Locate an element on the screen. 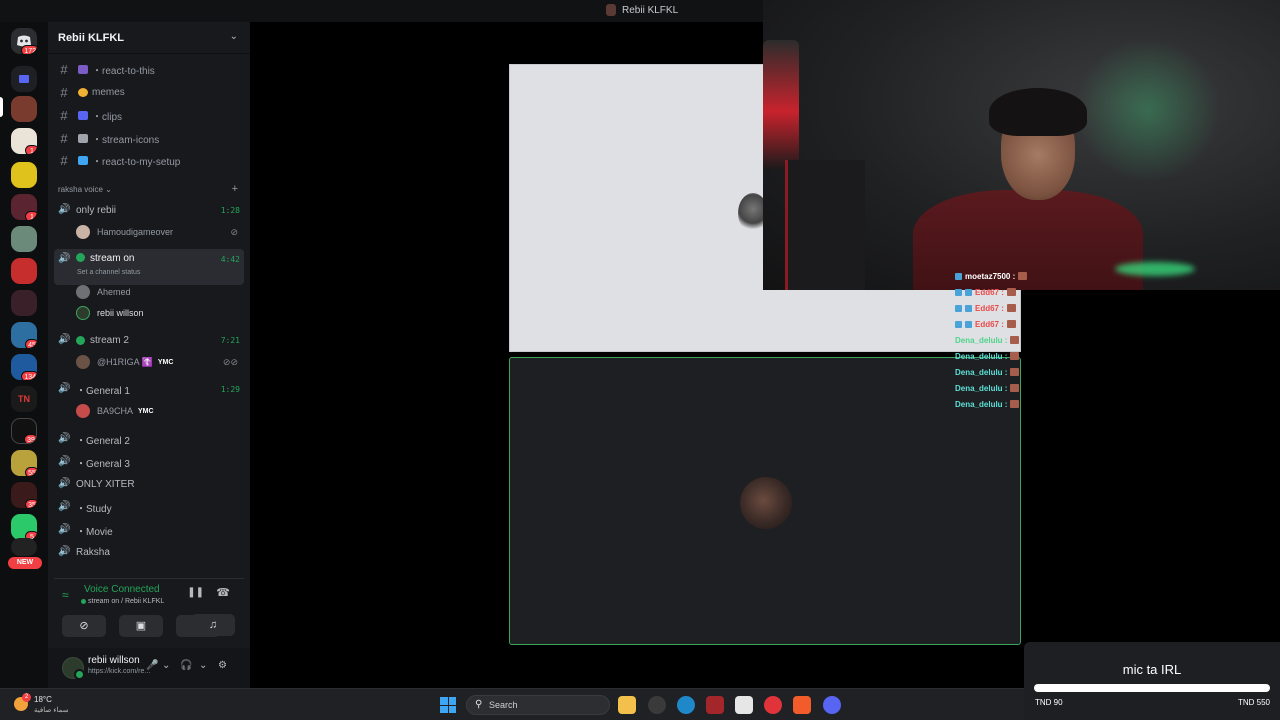 The image size is (1280, 720). app-icon is located at coordinates (744, 705).